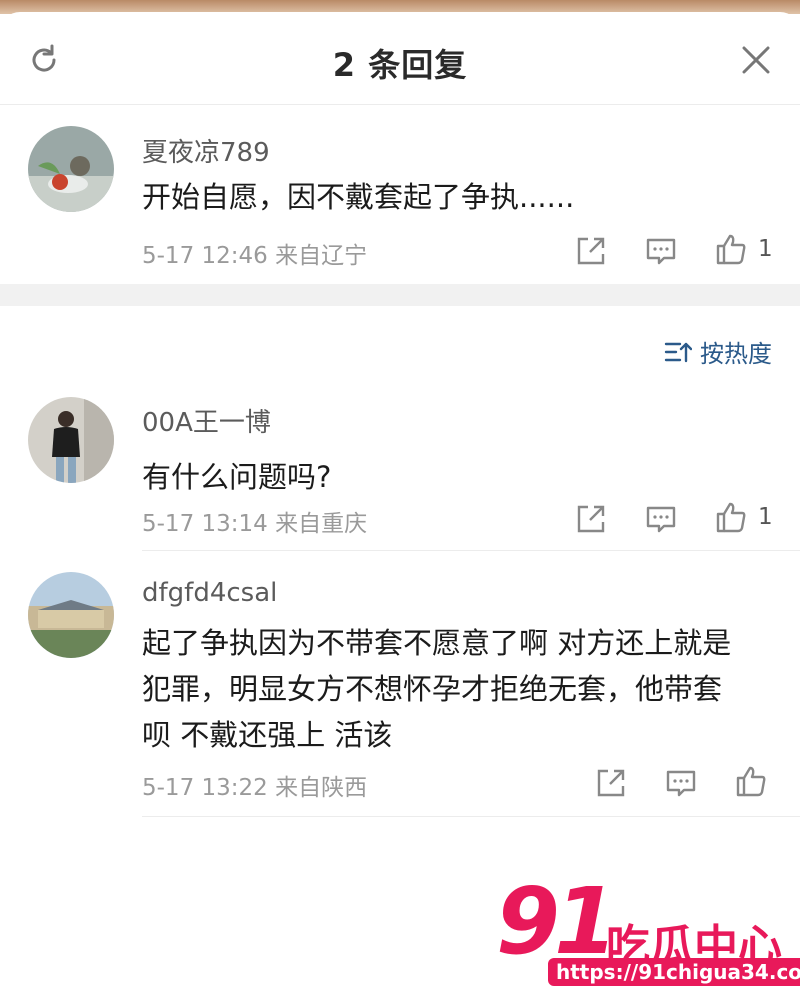  Describe the element at coordinates (736, 354) in the screenshot. I see `sort-label: 按热度` at that location.